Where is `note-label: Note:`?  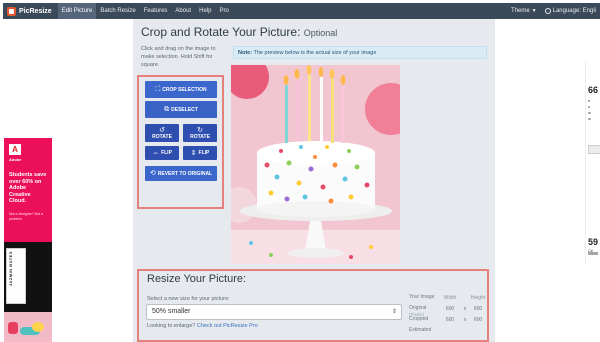 note-label: Note: is located at coordinates (245, 53).